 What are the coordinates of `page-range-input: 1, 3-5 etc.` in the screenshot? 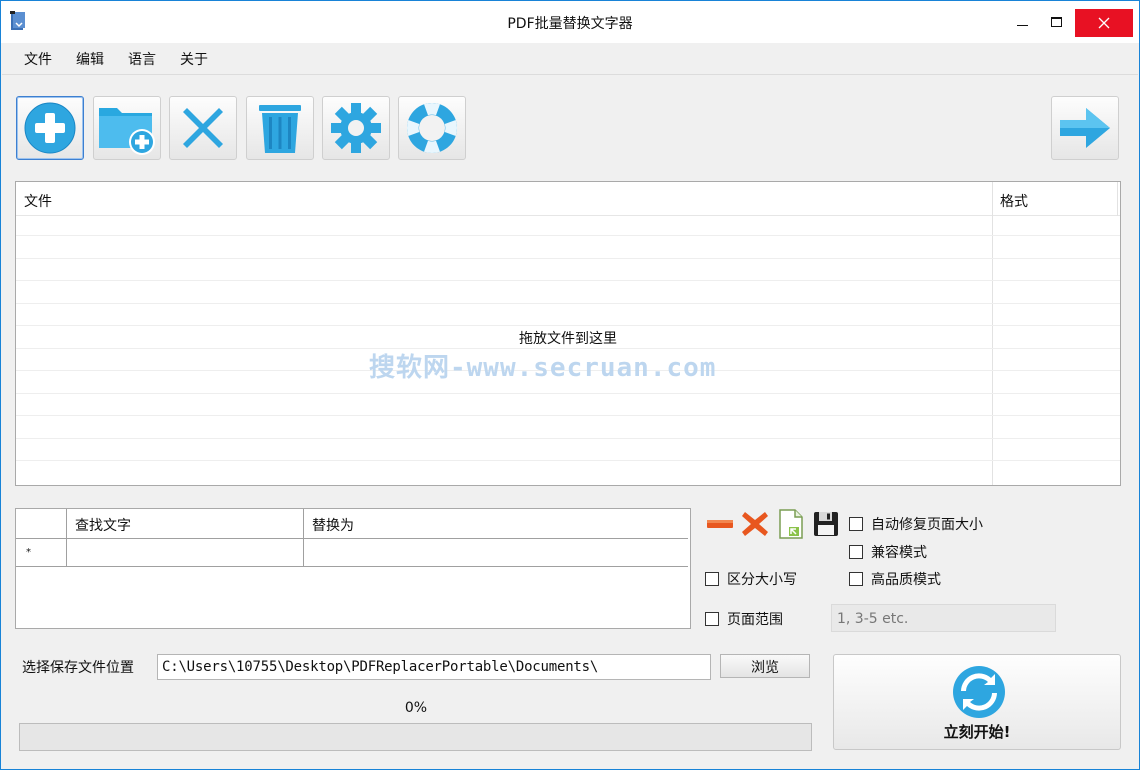 It's located at (943, 618).